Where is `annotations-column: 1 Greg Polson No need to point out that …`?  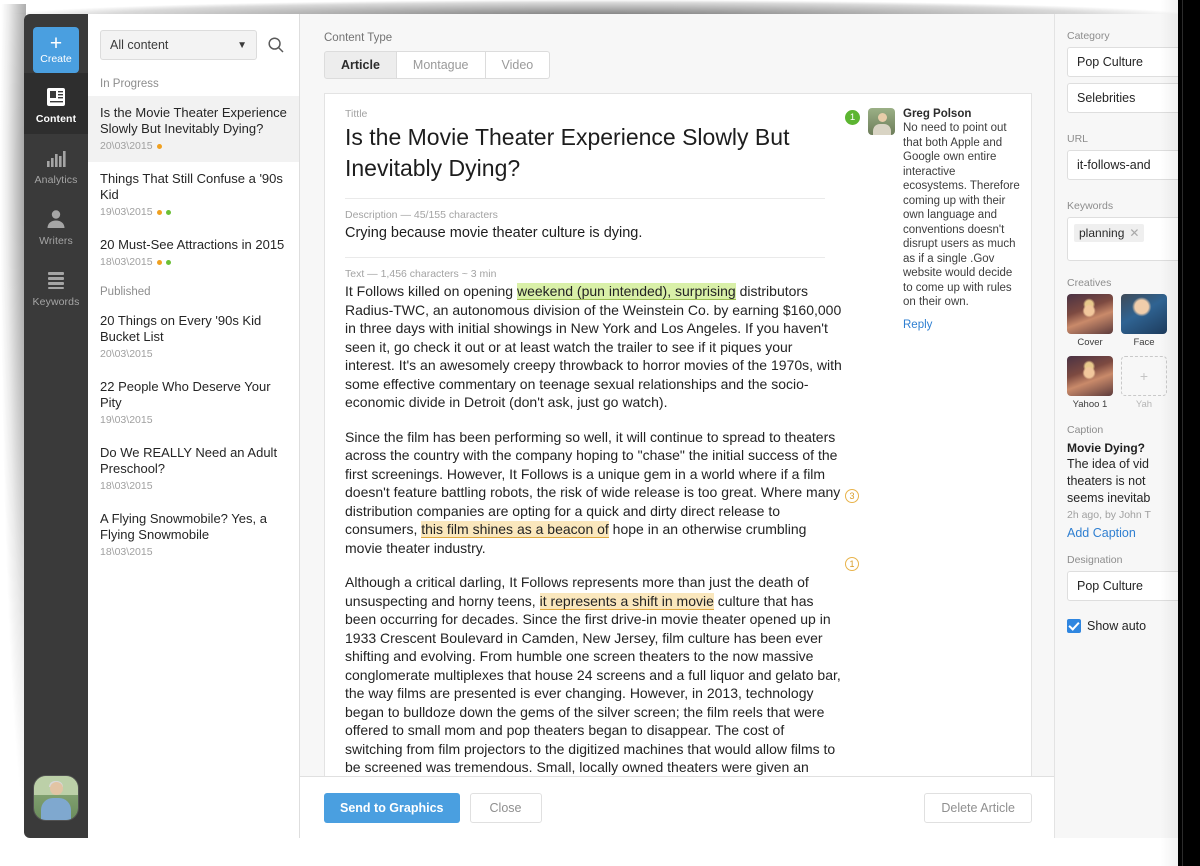 annotations-column: 1 Greg Polson No need to point out that … is located at coordinates (938, 438).